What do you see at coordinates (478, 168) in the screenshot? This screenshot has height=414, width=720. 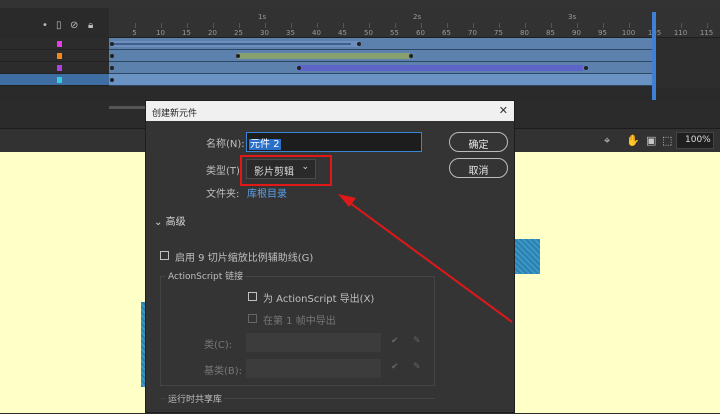 I see `cancel-button: 取消` at bounding box center [478, 168].